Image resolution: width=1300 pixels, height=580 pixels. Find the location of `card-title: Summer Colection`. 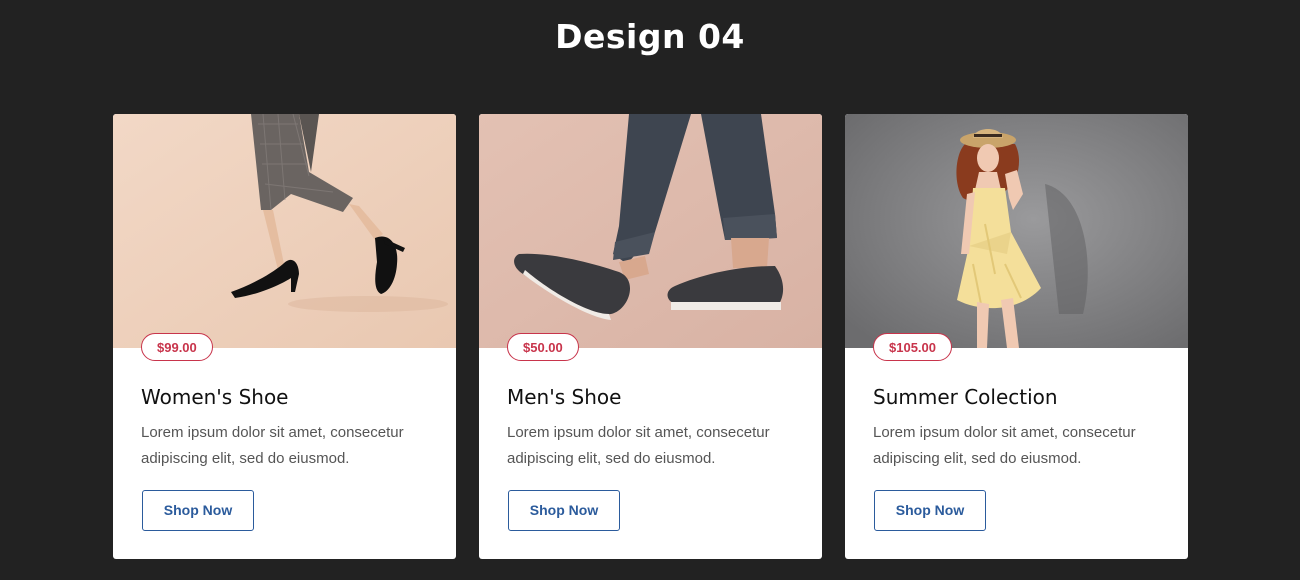

card-title: Summer Colection is located at coordinates (965, 397).